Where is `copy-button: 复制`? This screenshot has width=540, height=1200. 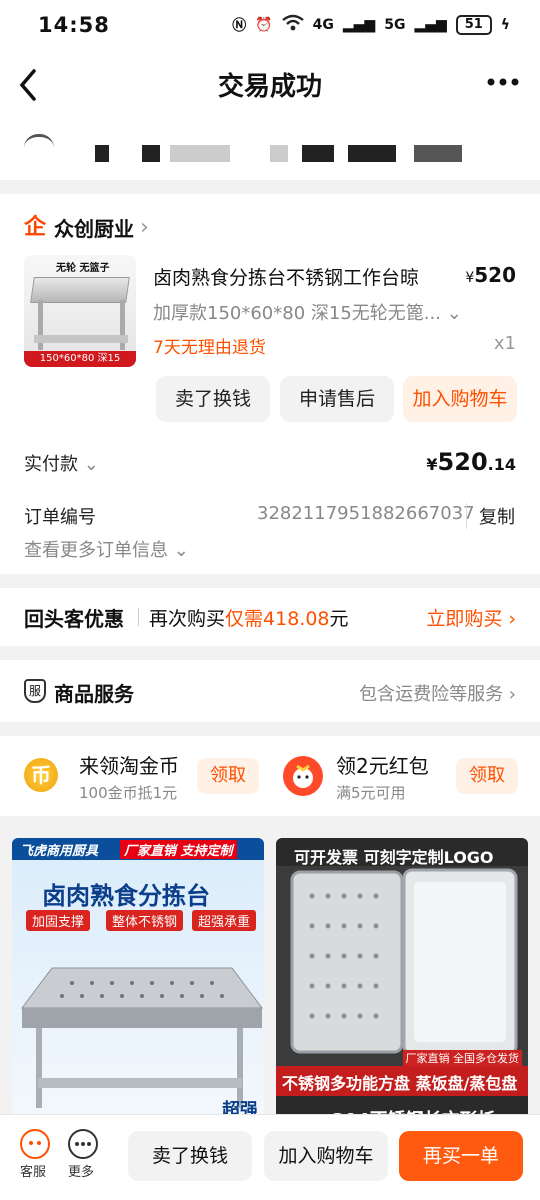 copy-button: 复制 is located at coordinates (490, 516).